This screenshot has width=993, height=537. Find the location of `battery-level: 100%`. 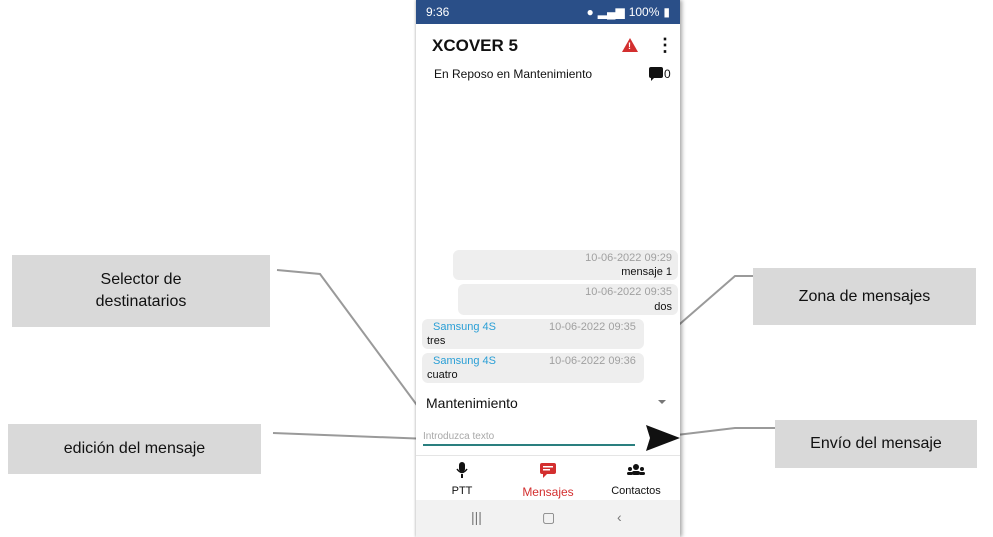

battery-level: 100% is located at coordinates (644, 12).